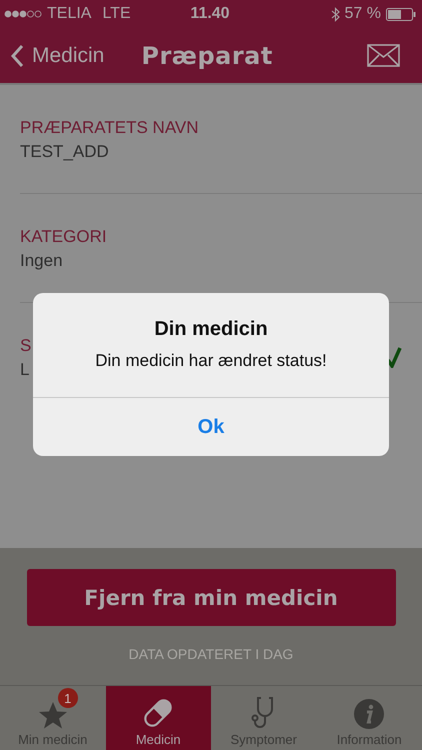  What do you see at coordinates (25, 370) in the screenshot?
I see `field-value: L` at bounding box center [25, 370].